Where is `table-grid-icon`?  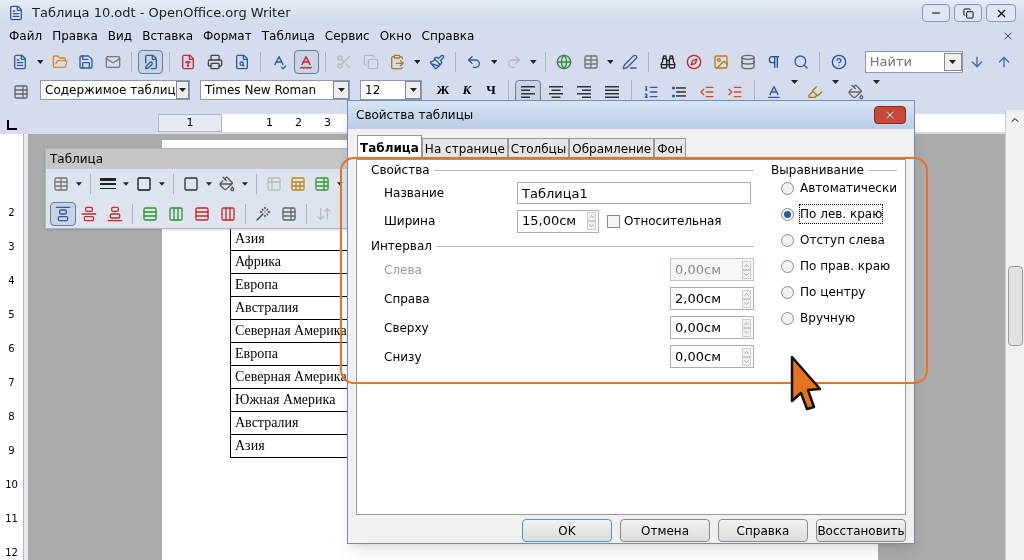
table-grid-icon is located at coordinates (590, 62).